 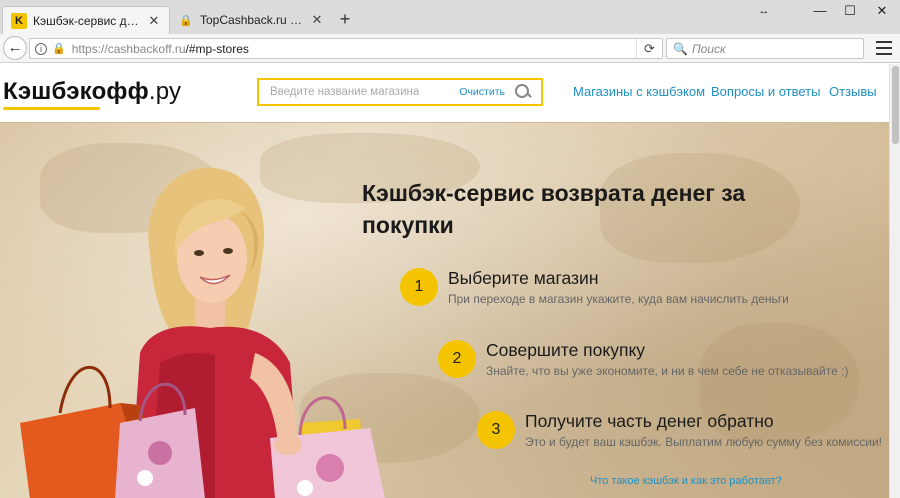 I want to click on url-path: /#mp-stores, so click(x=217, y=48).